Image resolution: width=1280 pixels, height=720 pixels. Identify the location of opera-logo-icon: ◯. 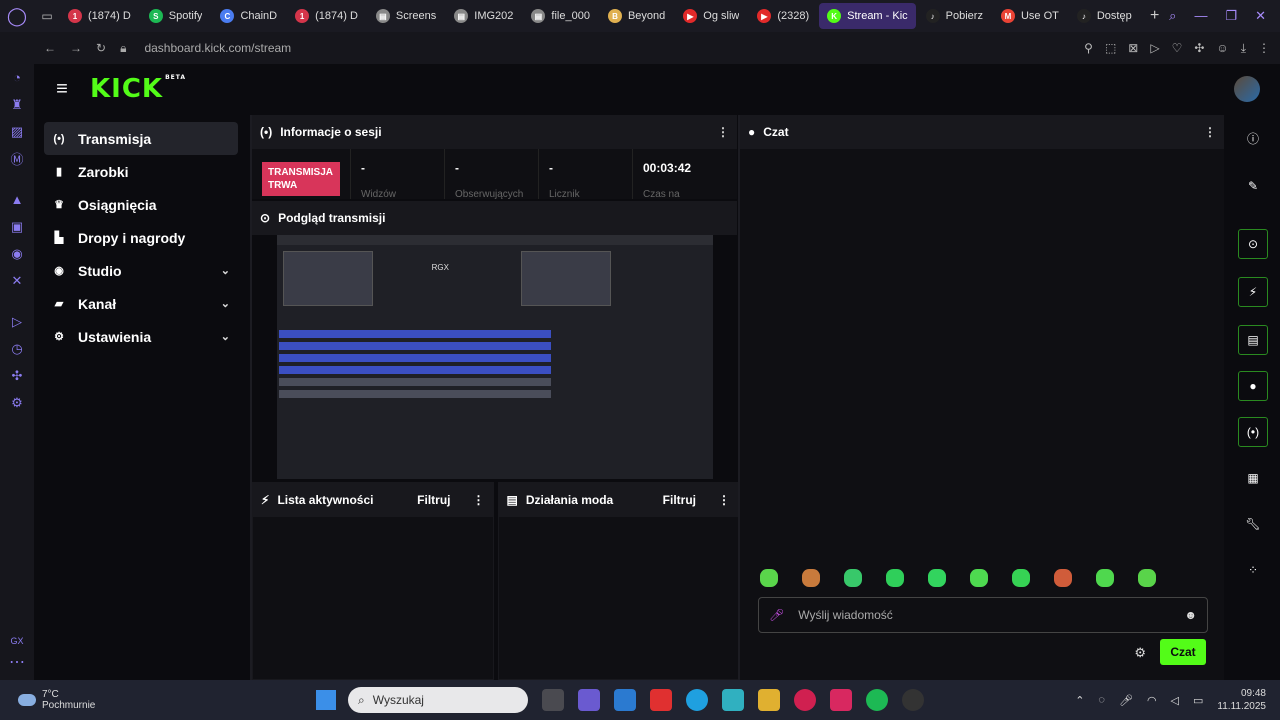
(17, 16).